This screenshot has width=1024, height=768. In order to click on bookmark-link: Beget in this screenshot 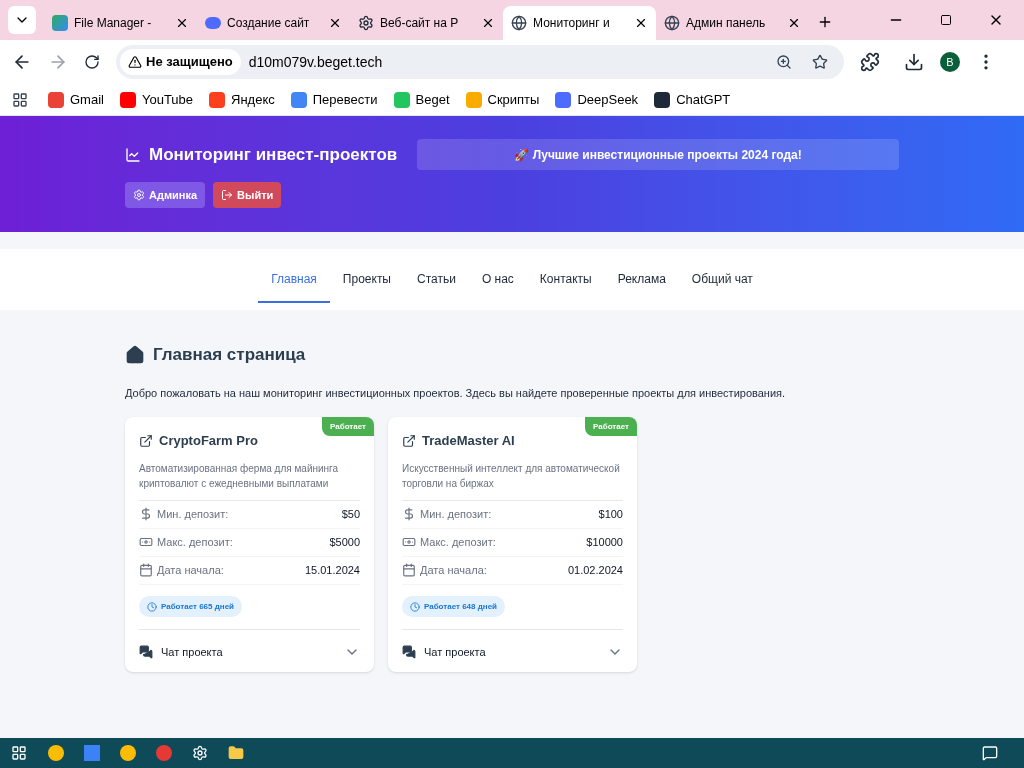, I will do `click(421, 99)`.